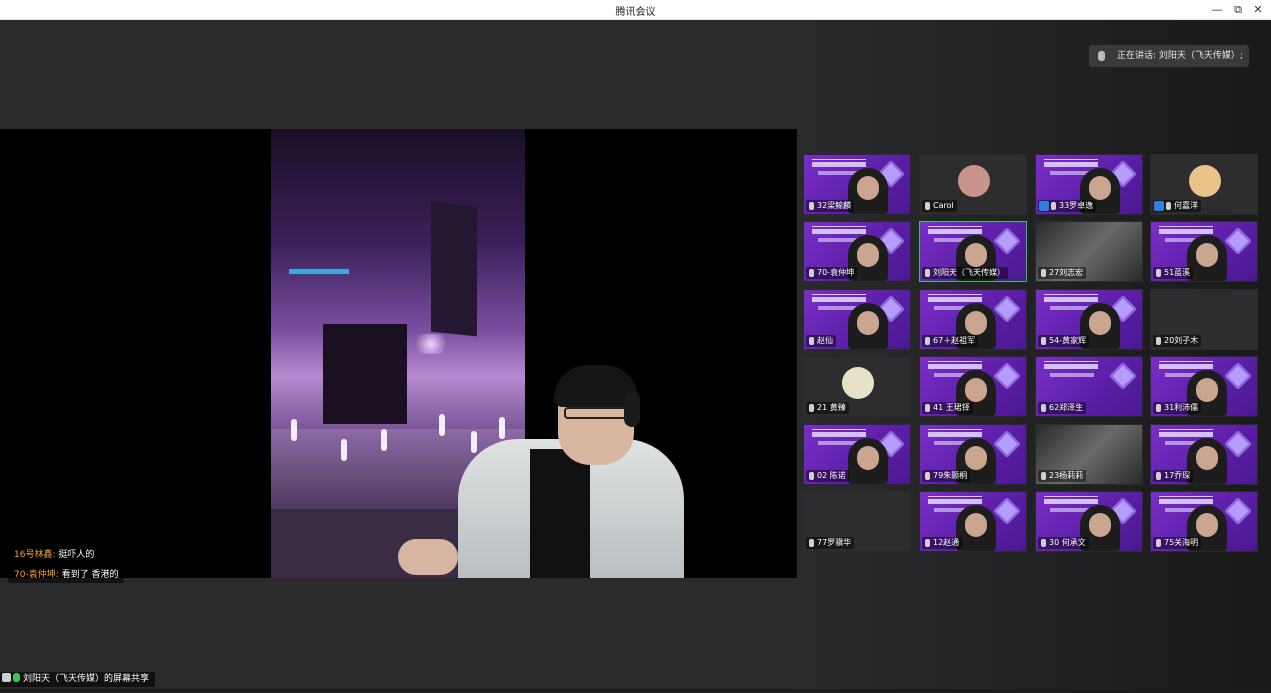 The width and height of the screenshot is (1271, 693). I want to click on participant-name: 67＋赵祖军, so click(954, 340).